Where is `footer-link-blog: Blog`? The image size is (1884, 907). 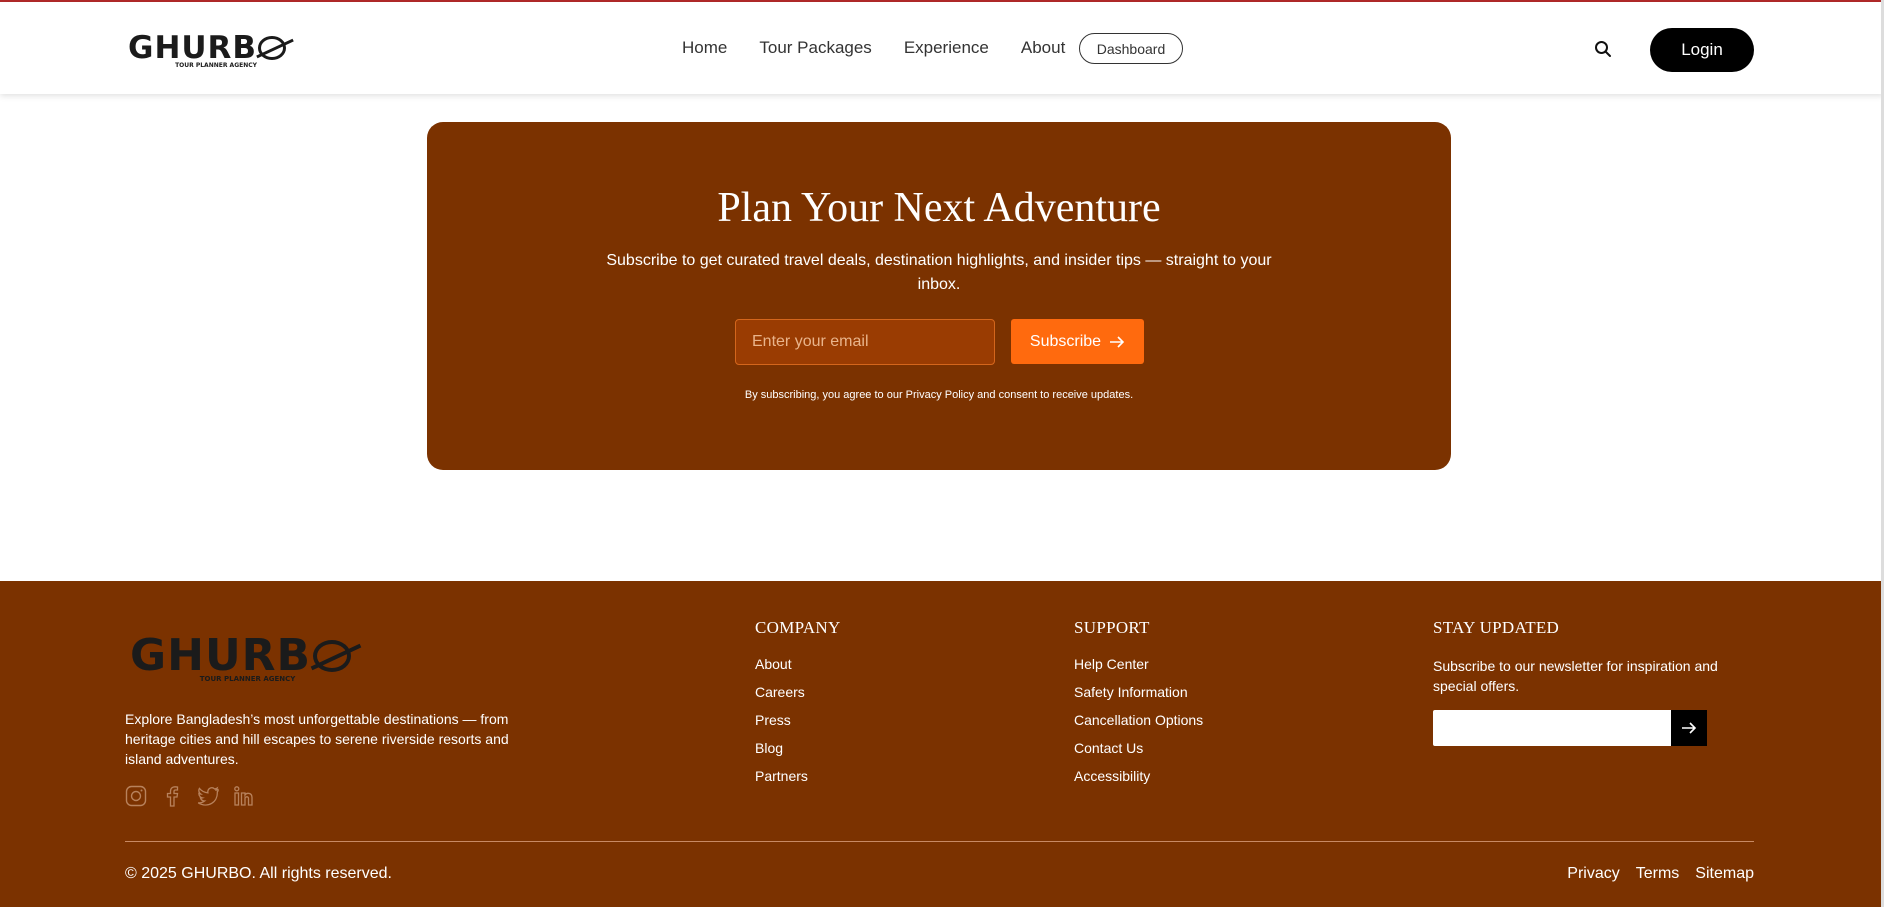
footer-link-blog: Blog is located at coordinates (798, 748).